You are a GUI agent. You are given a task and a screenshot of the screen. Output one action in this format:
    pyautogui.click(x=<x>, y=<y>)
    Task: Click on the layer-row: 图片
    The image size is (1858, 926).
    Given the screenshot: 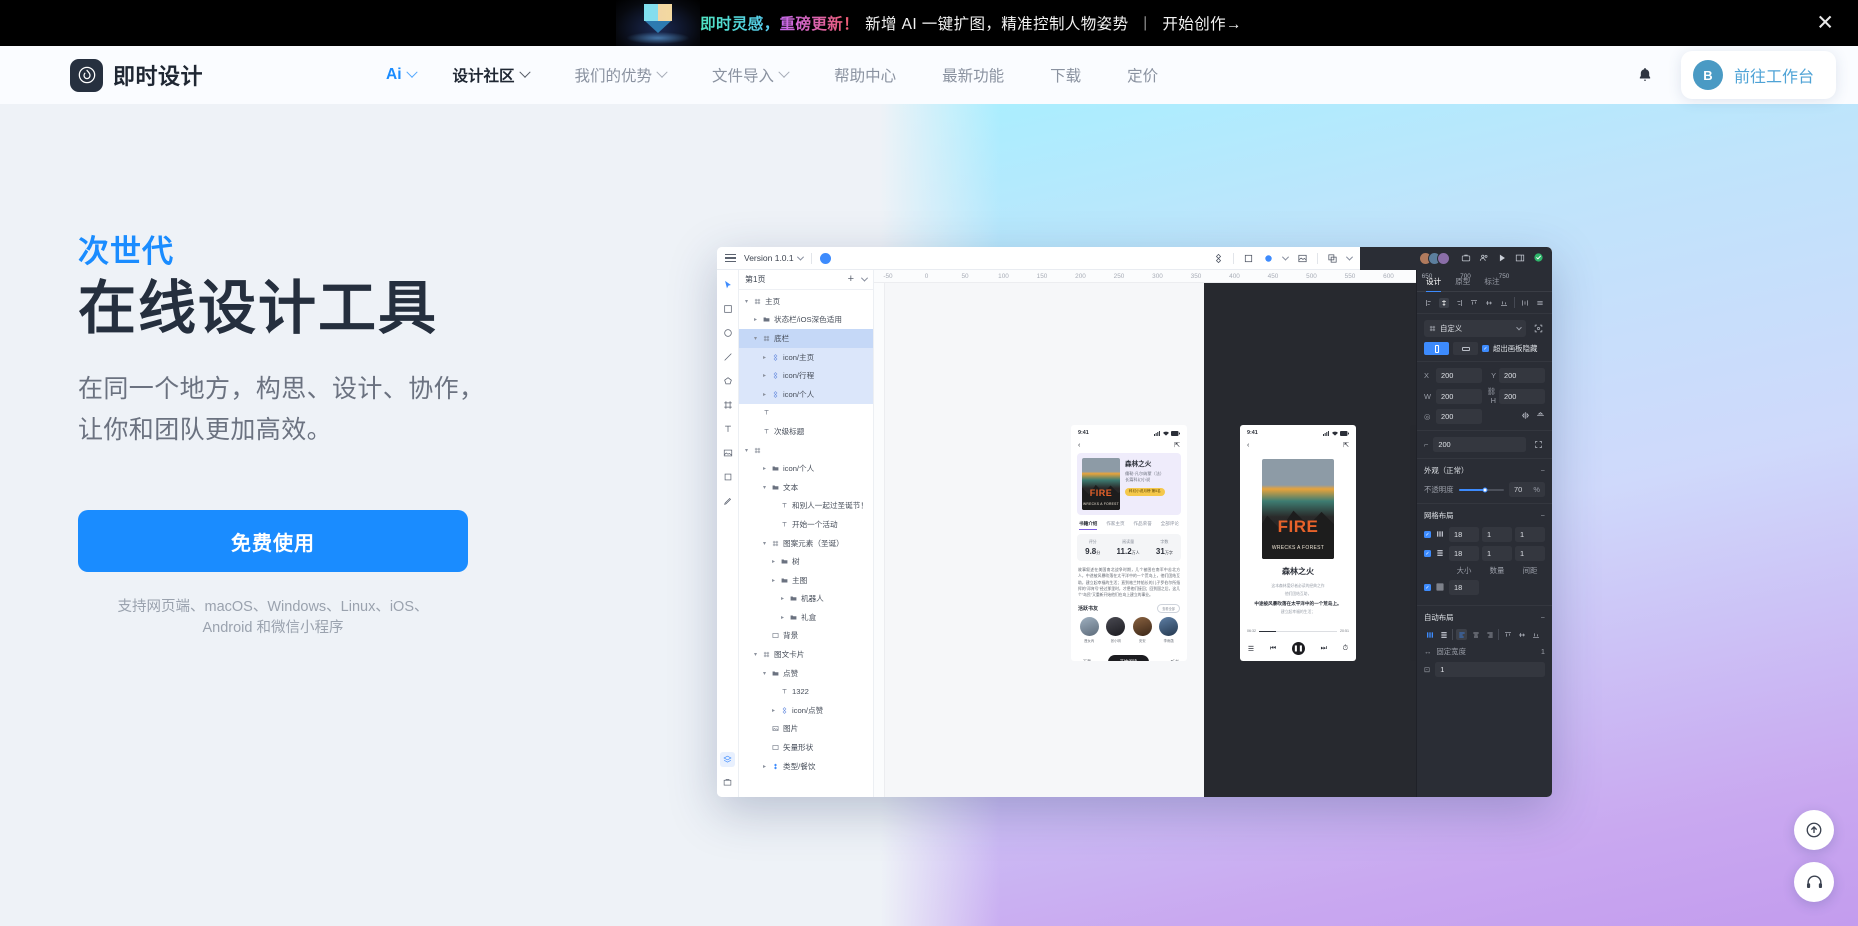 What is the action you would take?
    pyautogui.click(x=806, y=729)
    